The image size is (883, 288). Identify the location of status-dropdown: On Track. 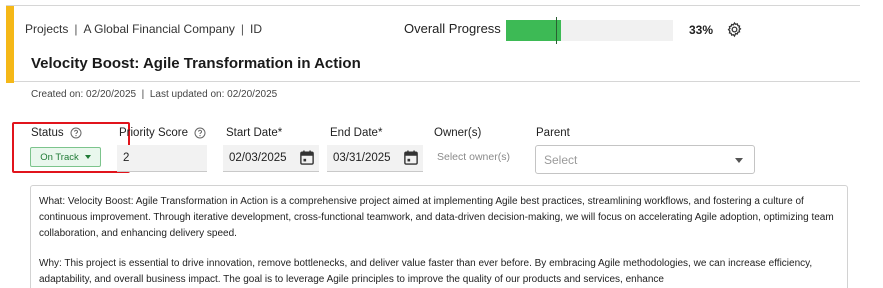
(65, 157).